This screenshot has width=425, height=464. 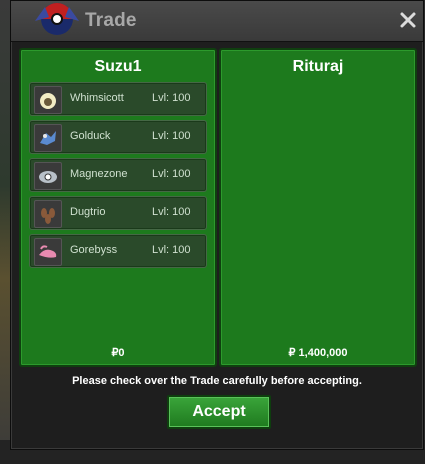 What do you see at coordinates (48, 138) in the screenshot?
I see `golduck-icon` at bounding box center [48, 138].